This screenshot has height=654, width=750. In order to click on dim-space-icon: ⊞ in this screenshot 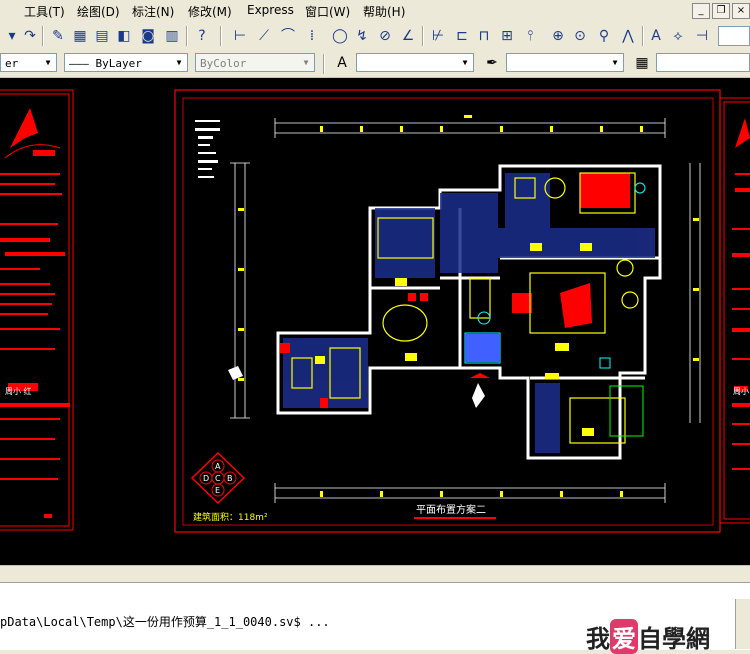, I will do `click(507, 36)`.